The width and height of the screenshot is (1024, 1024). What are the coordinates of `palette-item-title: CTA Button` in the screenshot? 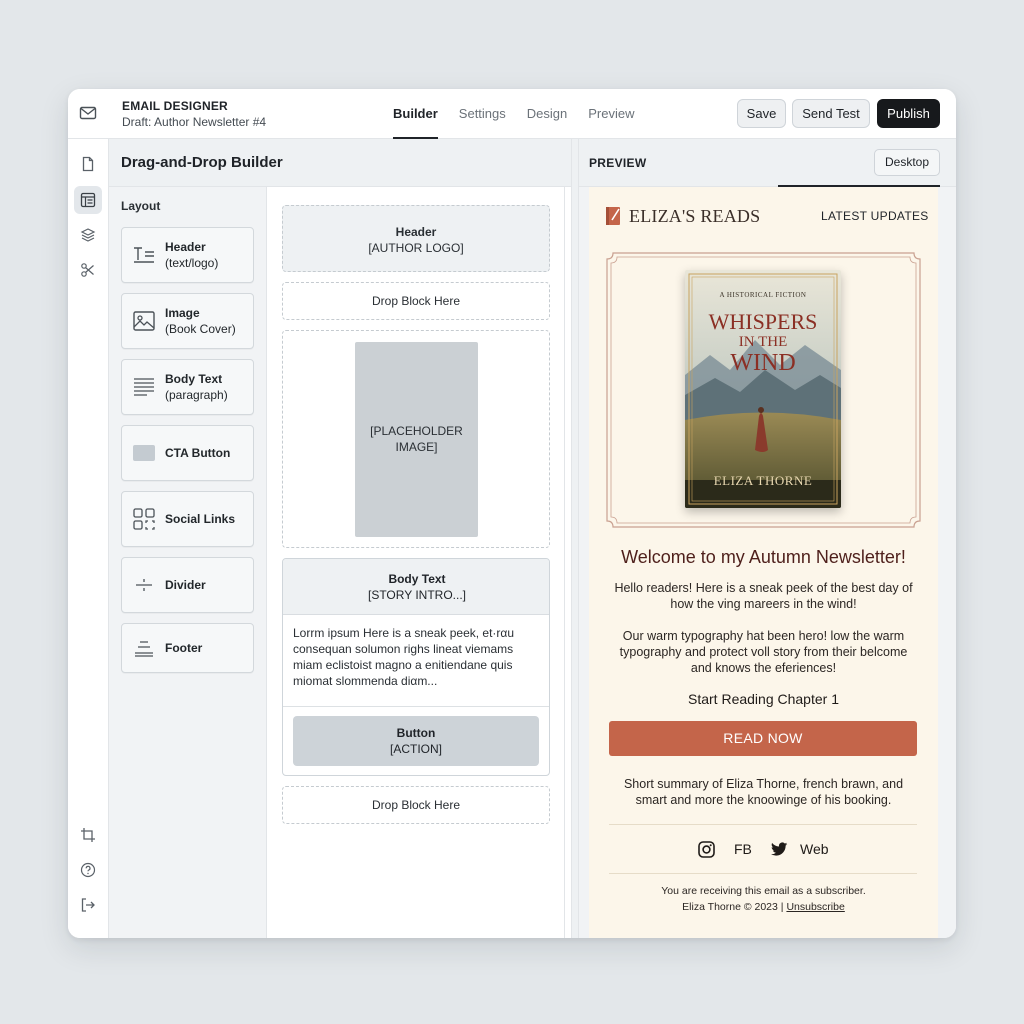 It's located at (198, 453).